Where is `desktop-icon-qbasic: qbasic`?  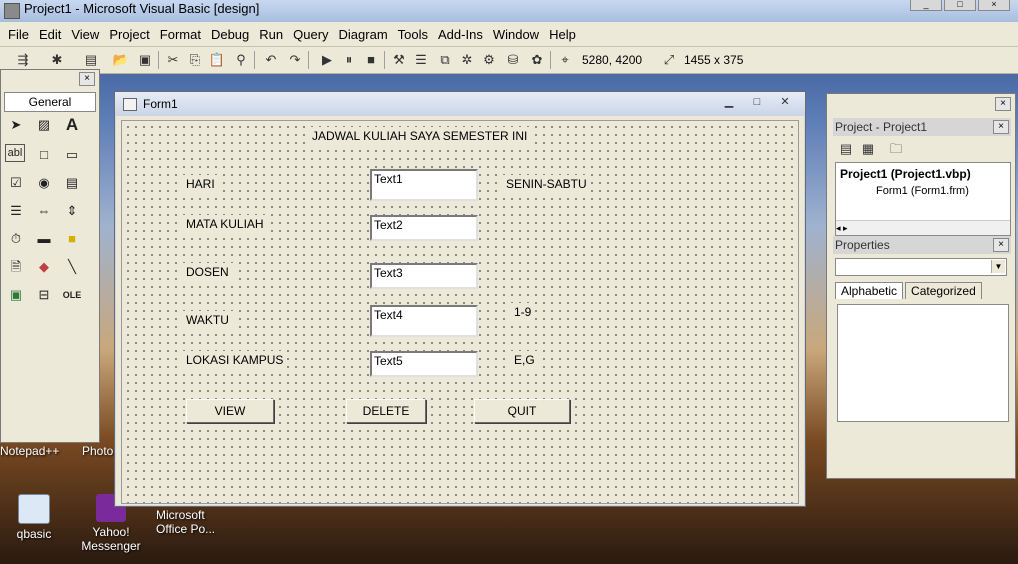
desktop-icon-qbasic: qbasic is located at coordinates (34, 517).